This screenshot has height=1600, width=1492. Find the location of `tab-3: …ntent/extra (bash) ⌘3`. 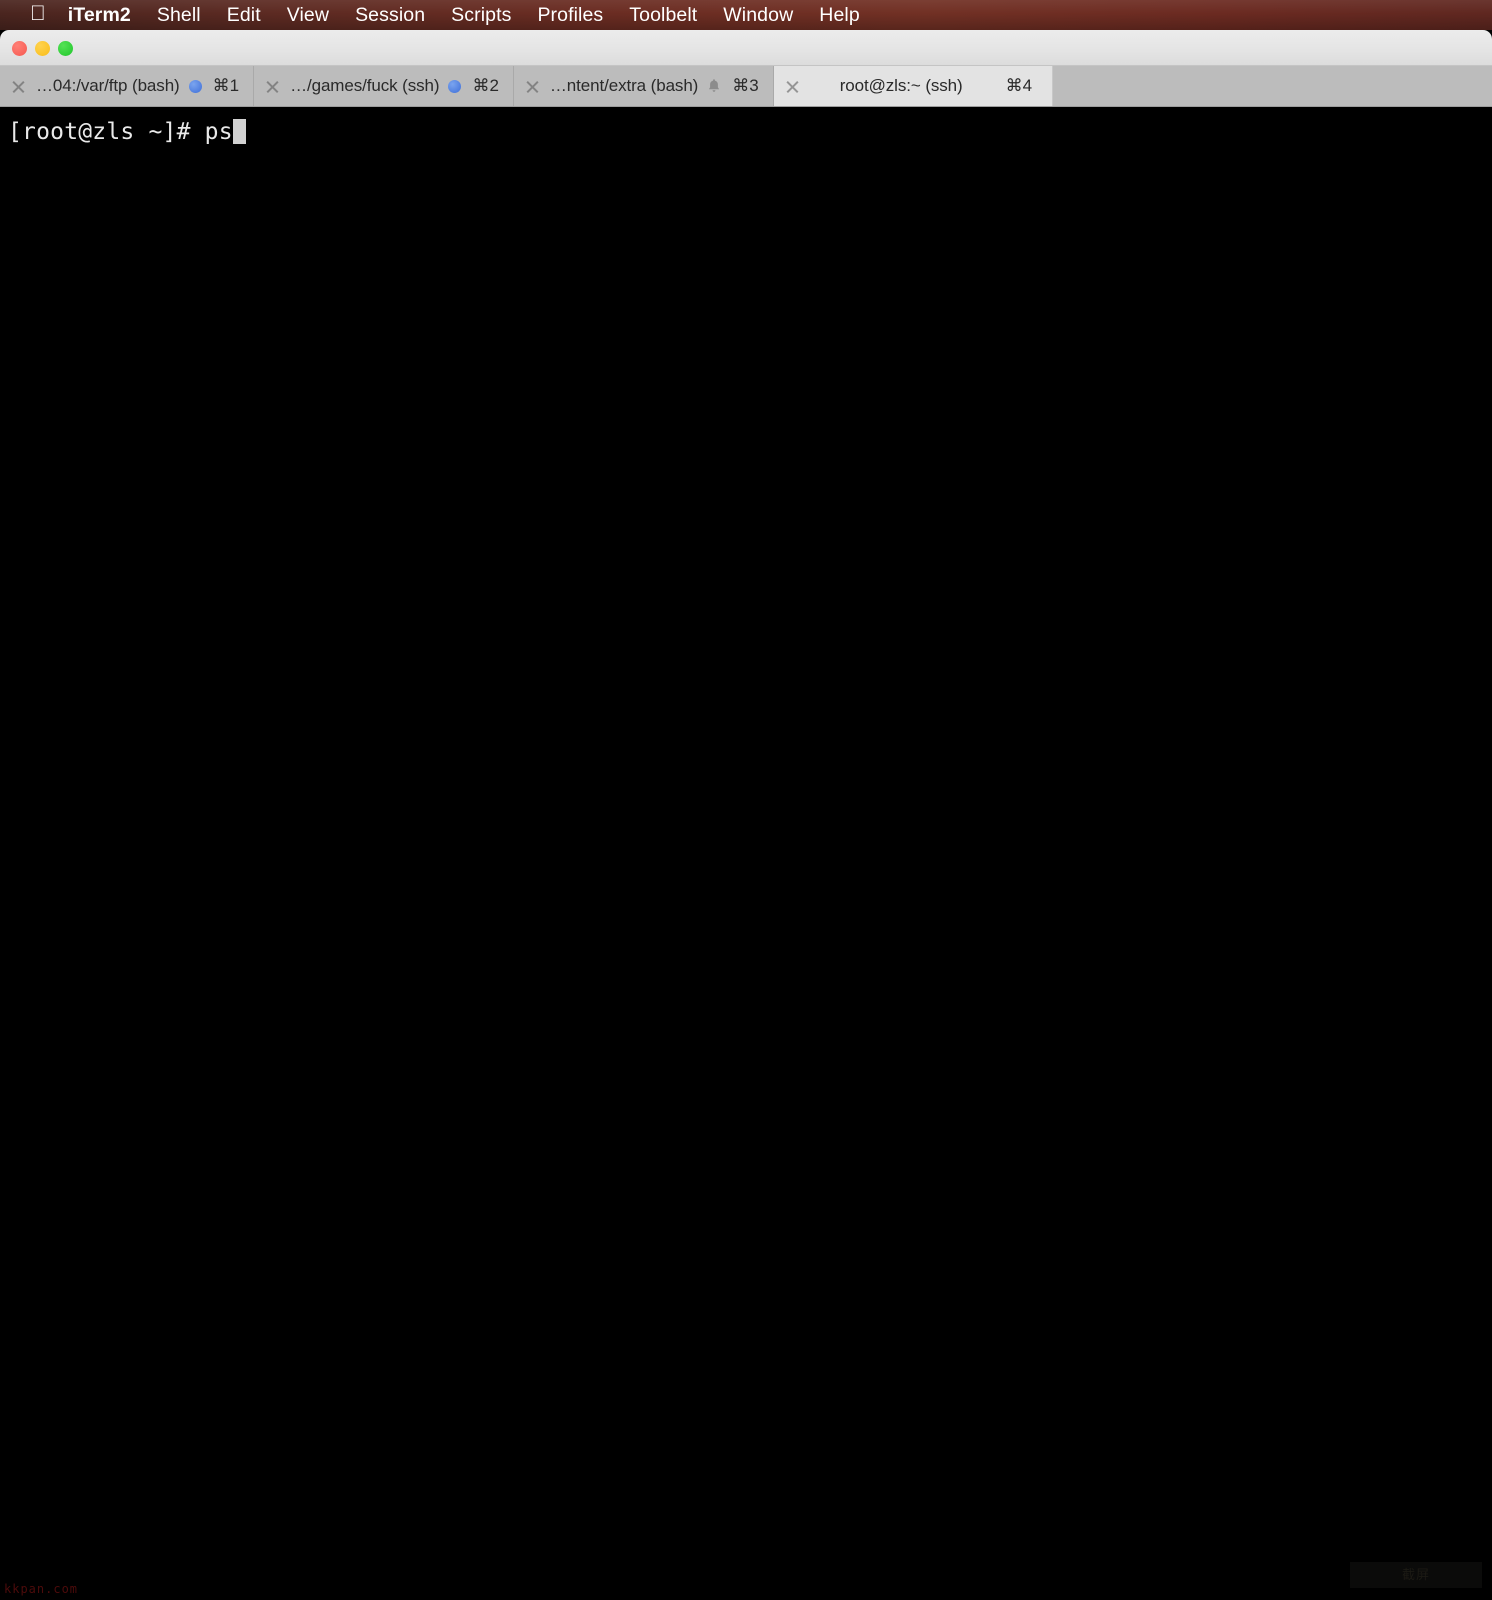

tab-3: …ntent/extra (bash) ⌘3 is located at coordinates (643, 86).